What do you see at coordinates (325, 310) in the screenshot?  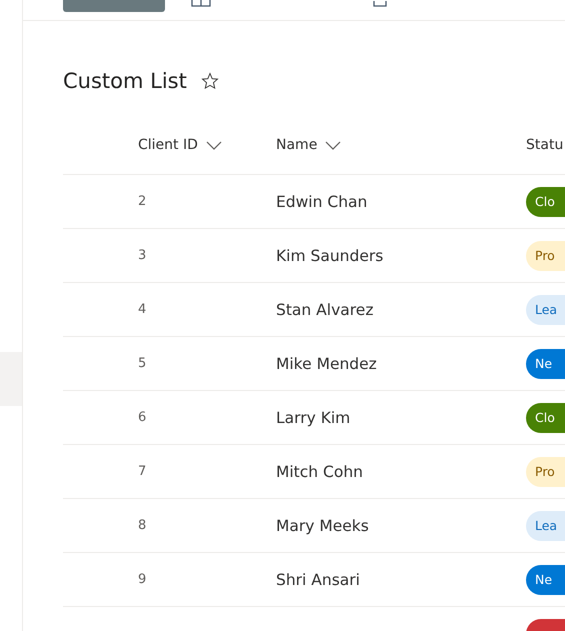 I see `name-cell: Stan Alvarez` at bounding box center [325, 310].